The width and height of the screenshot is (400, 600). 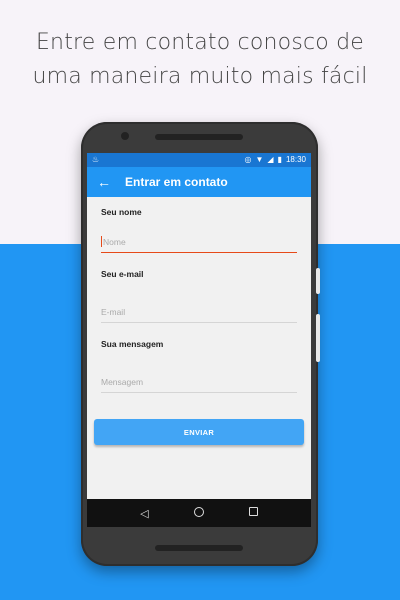 What do you see at coordinates (125, 136) in the screenshot?
I see `front-camera` at bounding box center [125, 136].